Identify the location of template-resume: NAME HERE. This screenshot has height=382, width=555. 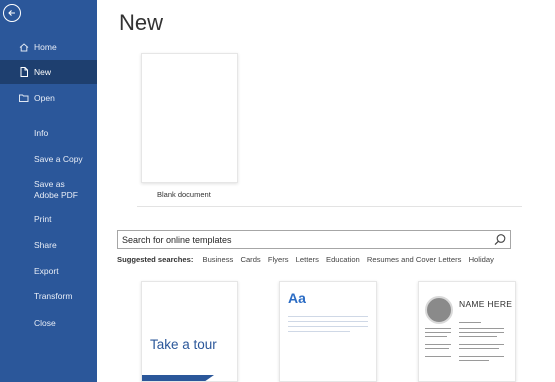
(467, 331).